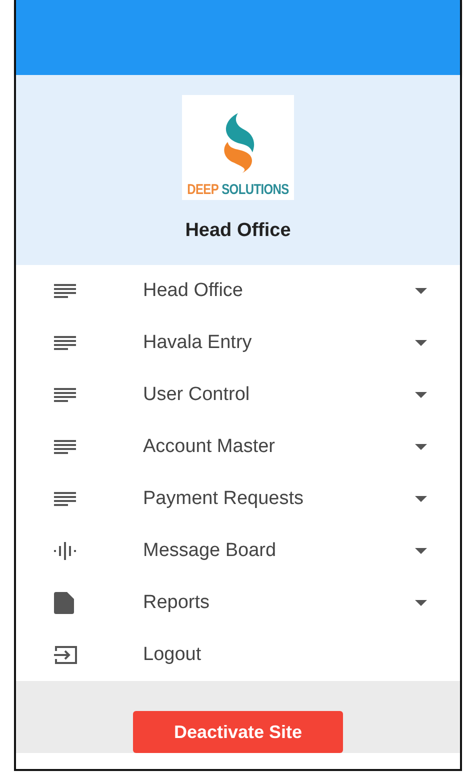 The height and width of the screenshot is (772, 476). What do you see at coordinates (65, 551) in the screenshot?
I see `waveform-icon` at bounding box center [65, 551].